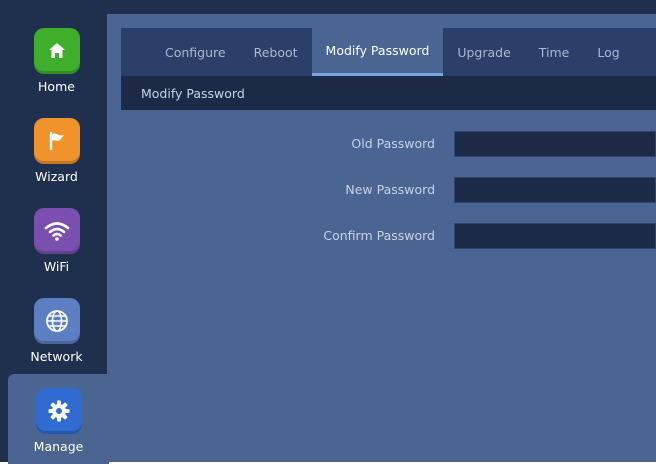 This screenshot has height=464, width=656. I want to click on tab-configure: Configure, so click(195, 52).